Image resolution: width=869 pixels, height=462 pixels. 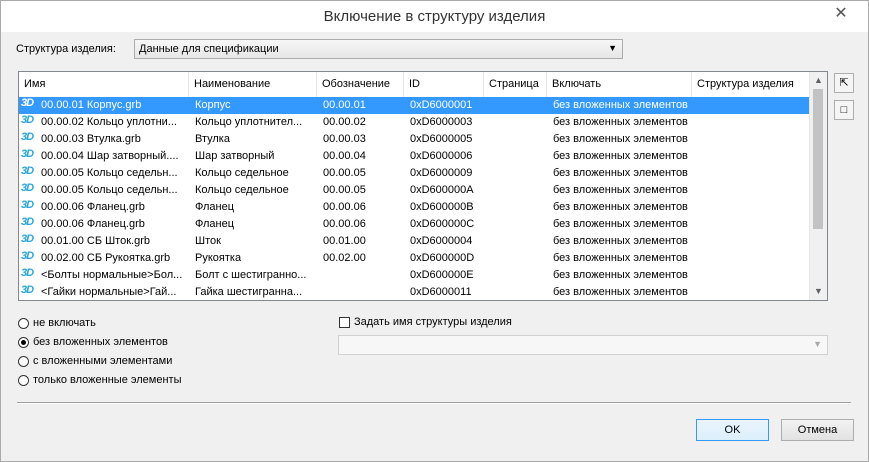 I want to click on cell-name: 00.02.00 СБ Рукоятка.grb, so click(x=106, y=258).